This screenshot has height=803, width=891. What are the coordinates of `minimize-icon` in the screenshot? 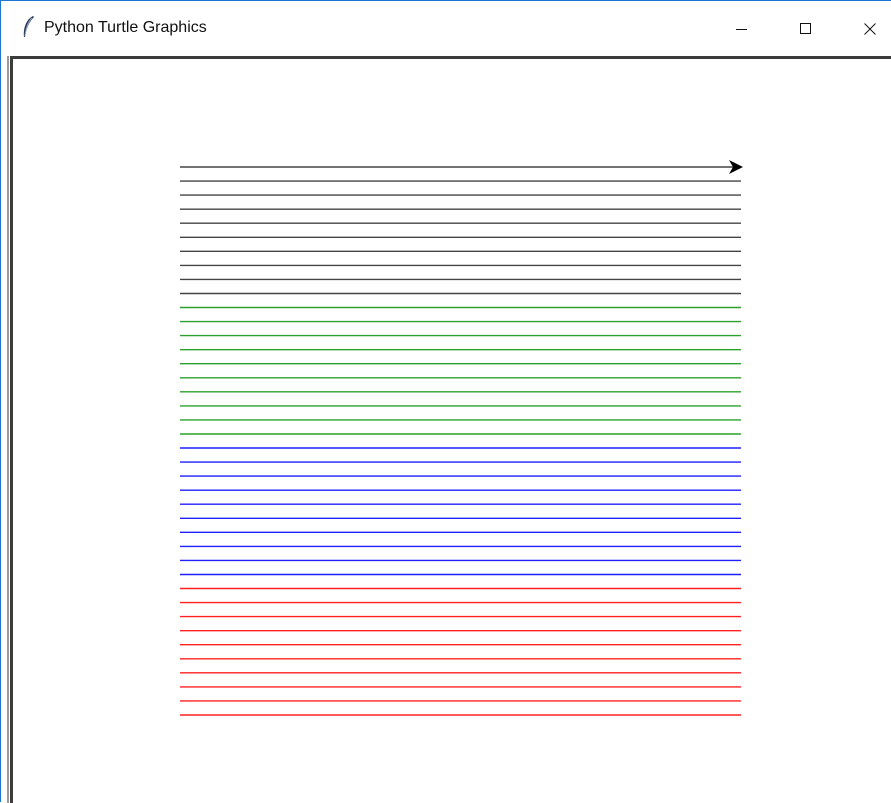 It's located at (741, 29).